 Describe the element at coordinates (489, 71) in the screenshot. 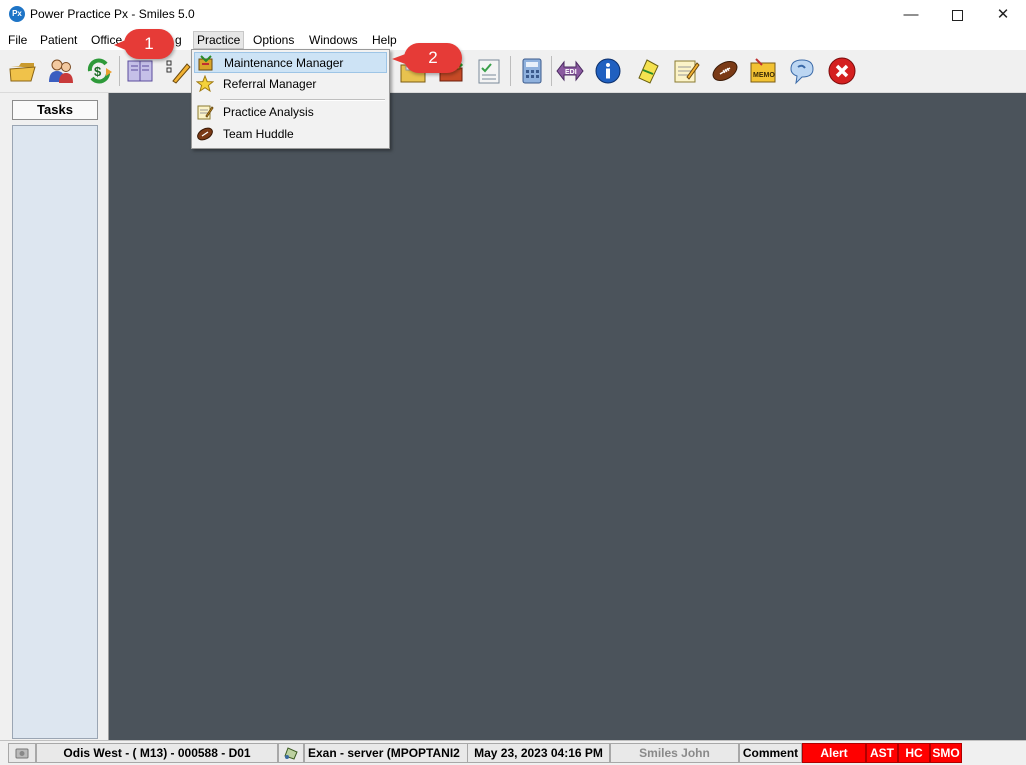

I see `checklist-icon` at that location.